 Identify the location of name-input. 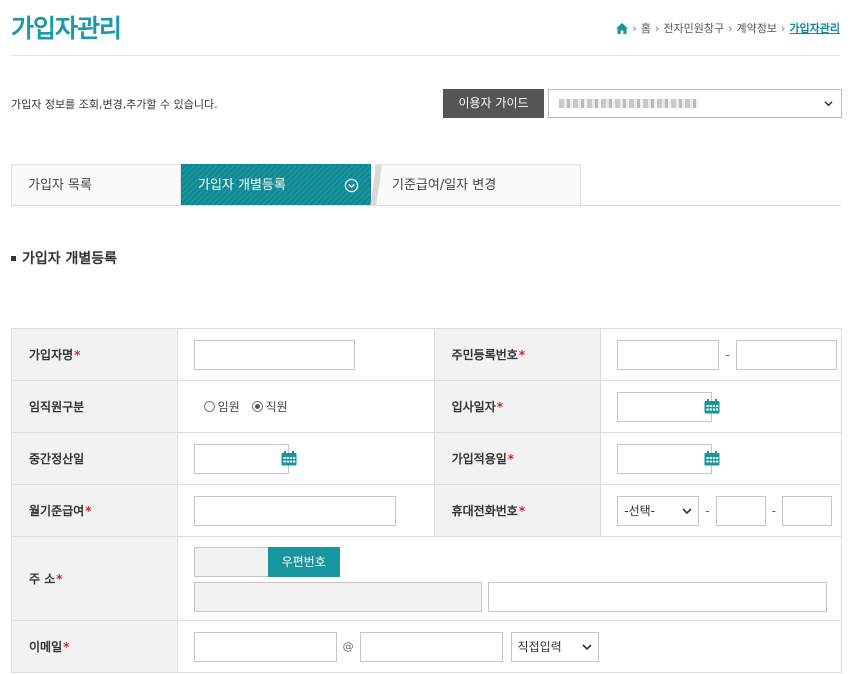
(274, 354).